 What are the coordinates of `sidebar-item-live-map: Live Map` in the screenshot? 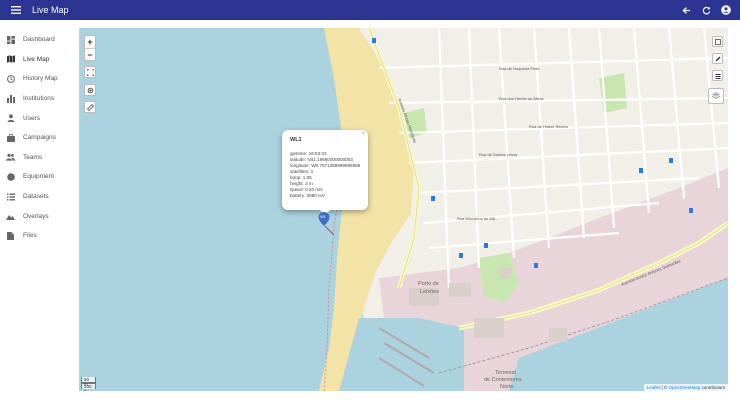 It's located at (39, 60).